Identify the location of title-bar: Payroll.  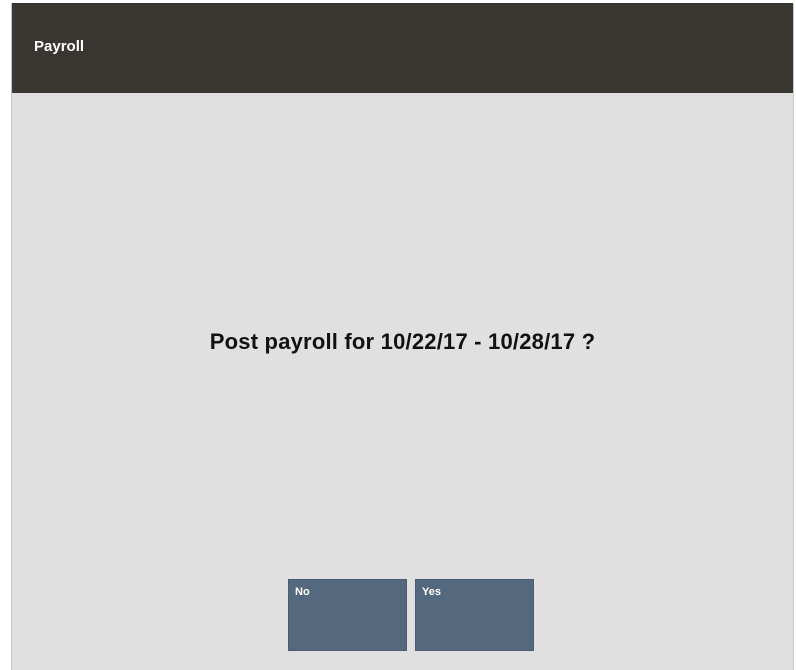
(402, 48).